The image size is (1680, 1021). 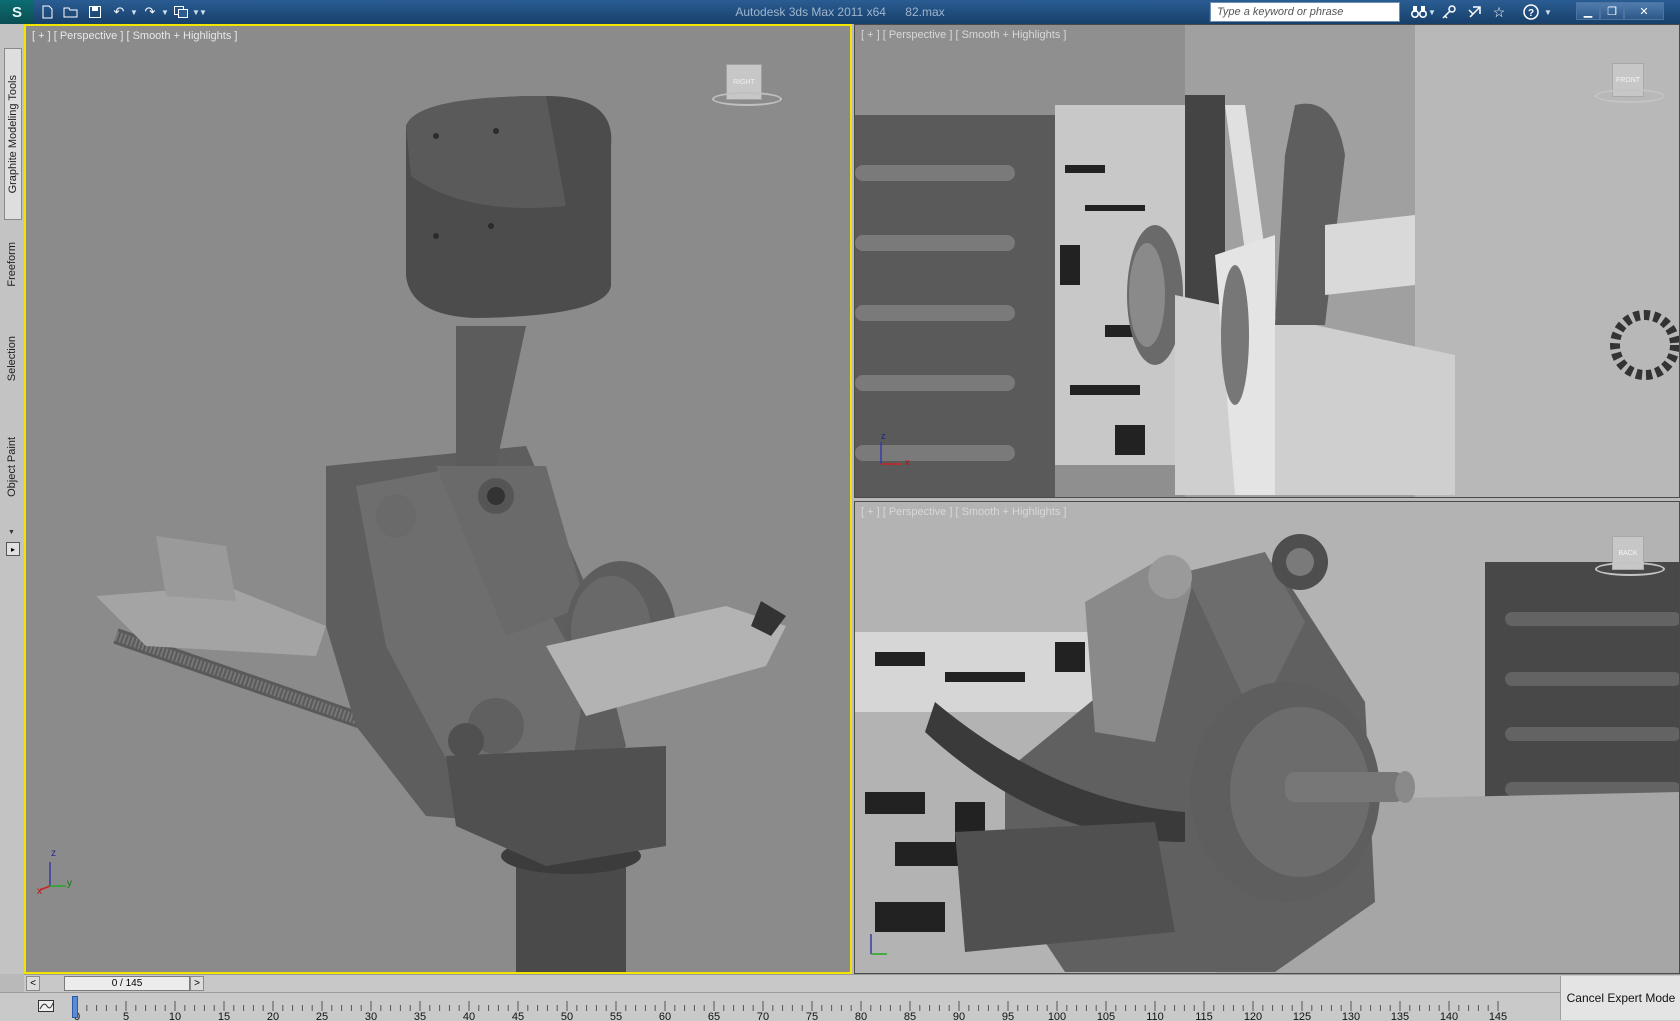 I want to click on search-dropdown-icon: ▼, so click(x=1432, y=12).